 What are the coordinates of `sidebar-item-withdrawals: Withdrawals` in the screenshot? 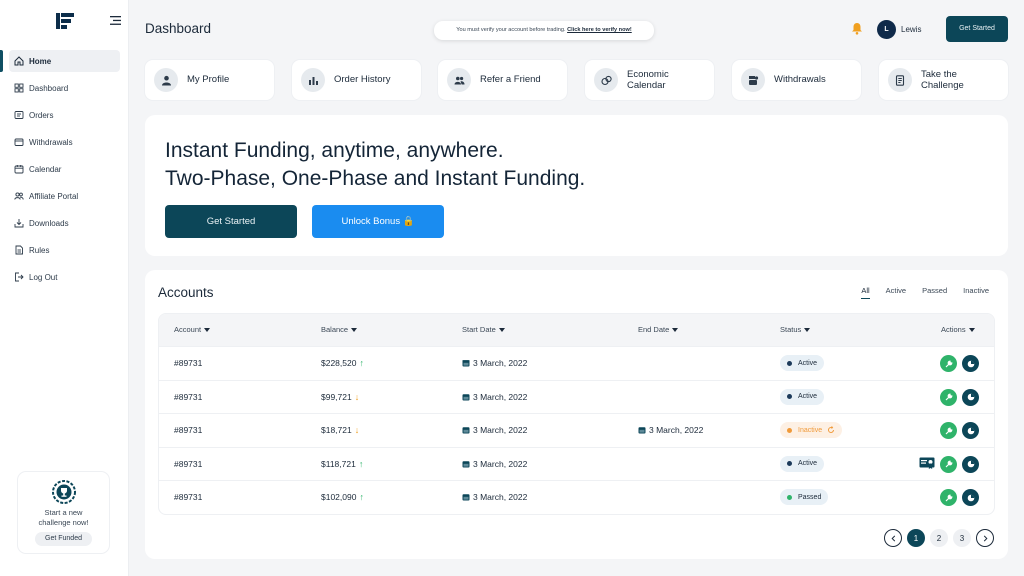 It's located at (64, 142).